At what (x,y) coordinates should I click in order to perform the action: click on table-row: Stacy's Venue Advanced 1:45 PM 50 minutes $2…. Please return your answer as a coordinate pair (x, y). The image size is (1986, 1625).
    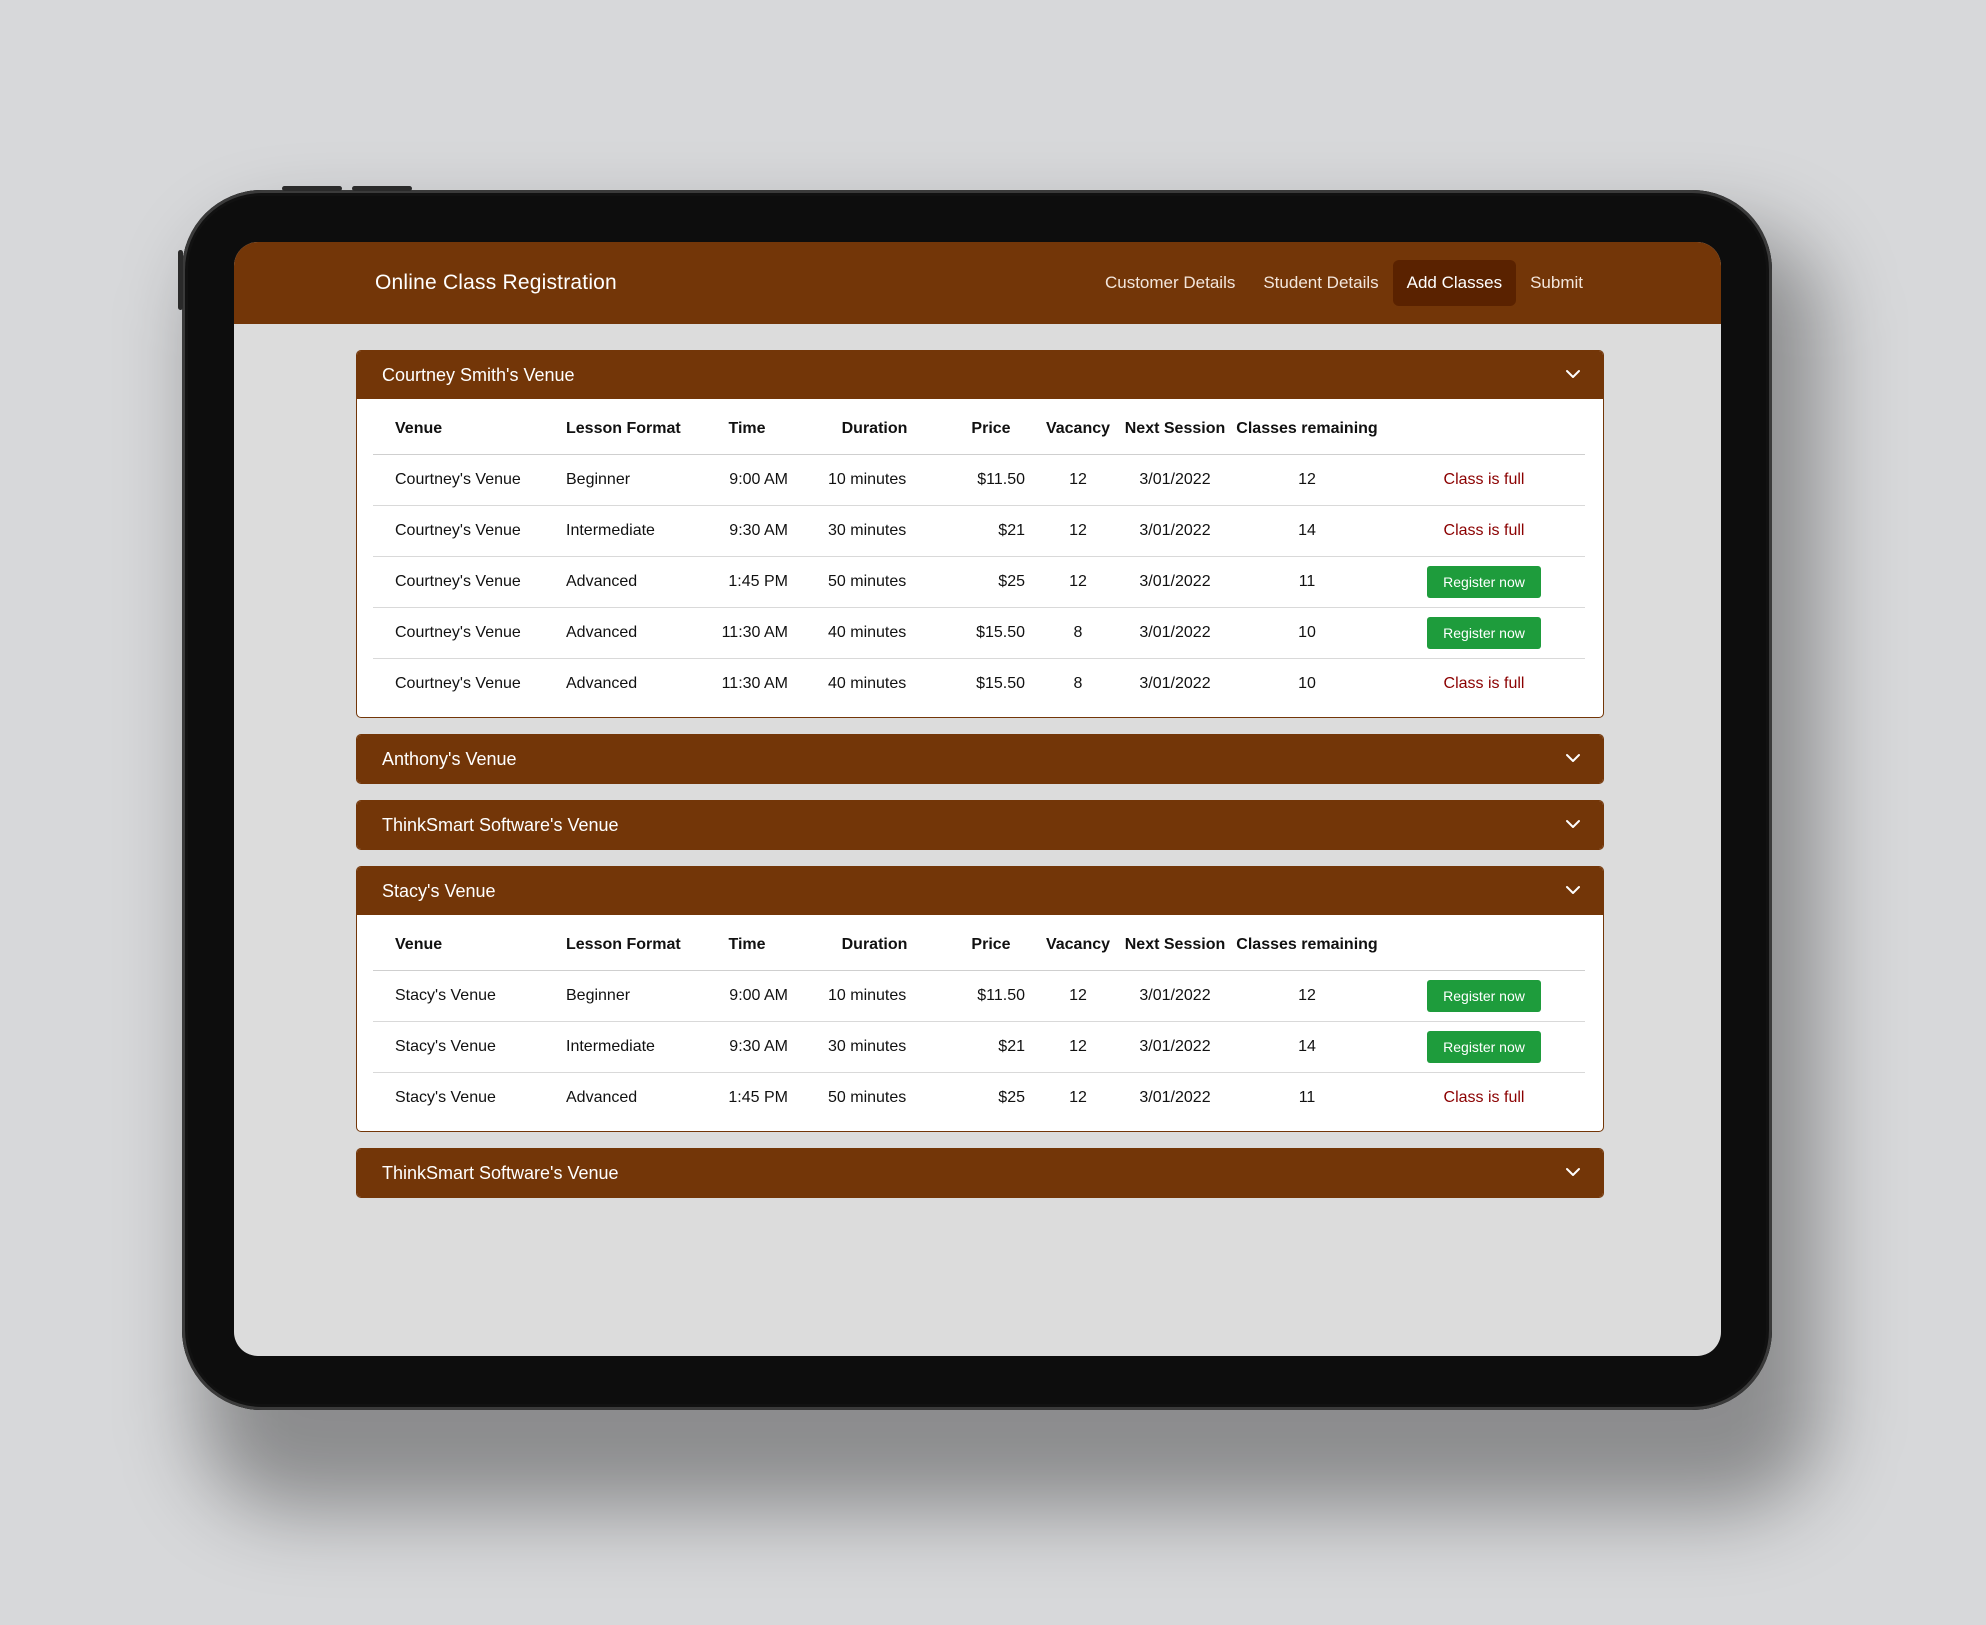
    Looking at the image, I should click on (979, 1098).